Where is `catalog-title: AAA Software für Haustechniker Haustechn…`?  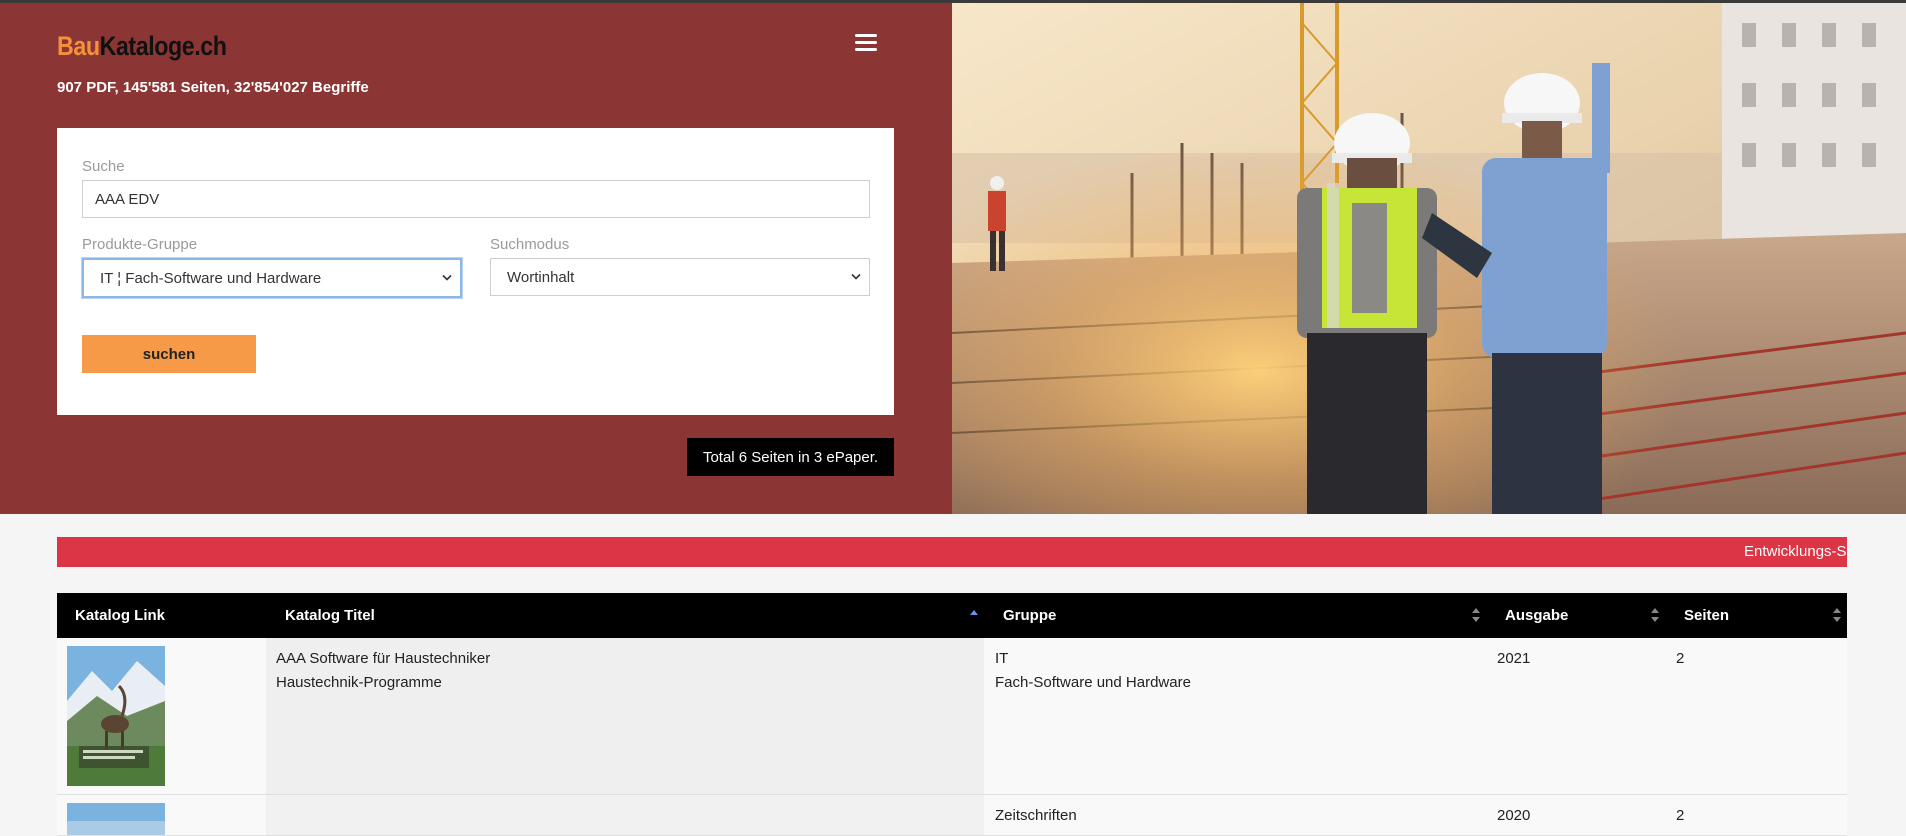 catalog-title: AAA Software für Haustechniker Haustechn… is located at coordinates (383, 671).